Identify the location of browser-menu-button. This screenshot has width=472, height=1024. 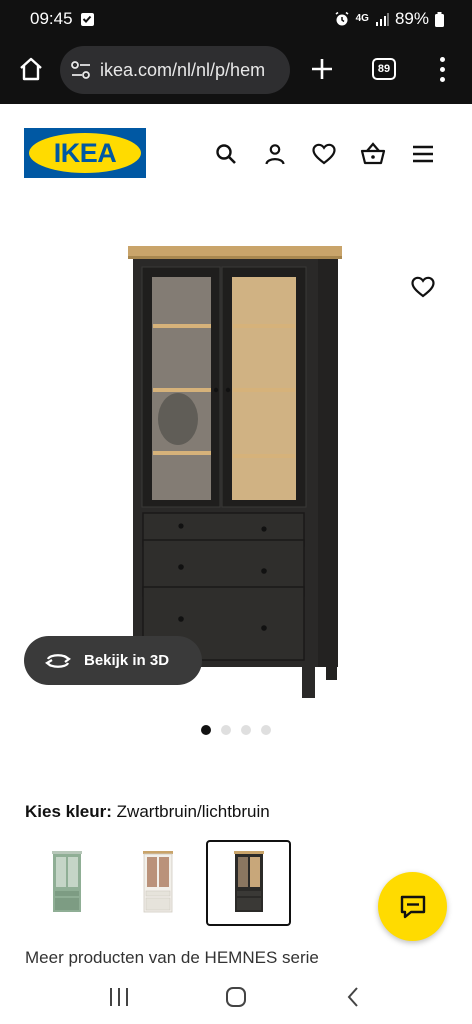
(442, 69).